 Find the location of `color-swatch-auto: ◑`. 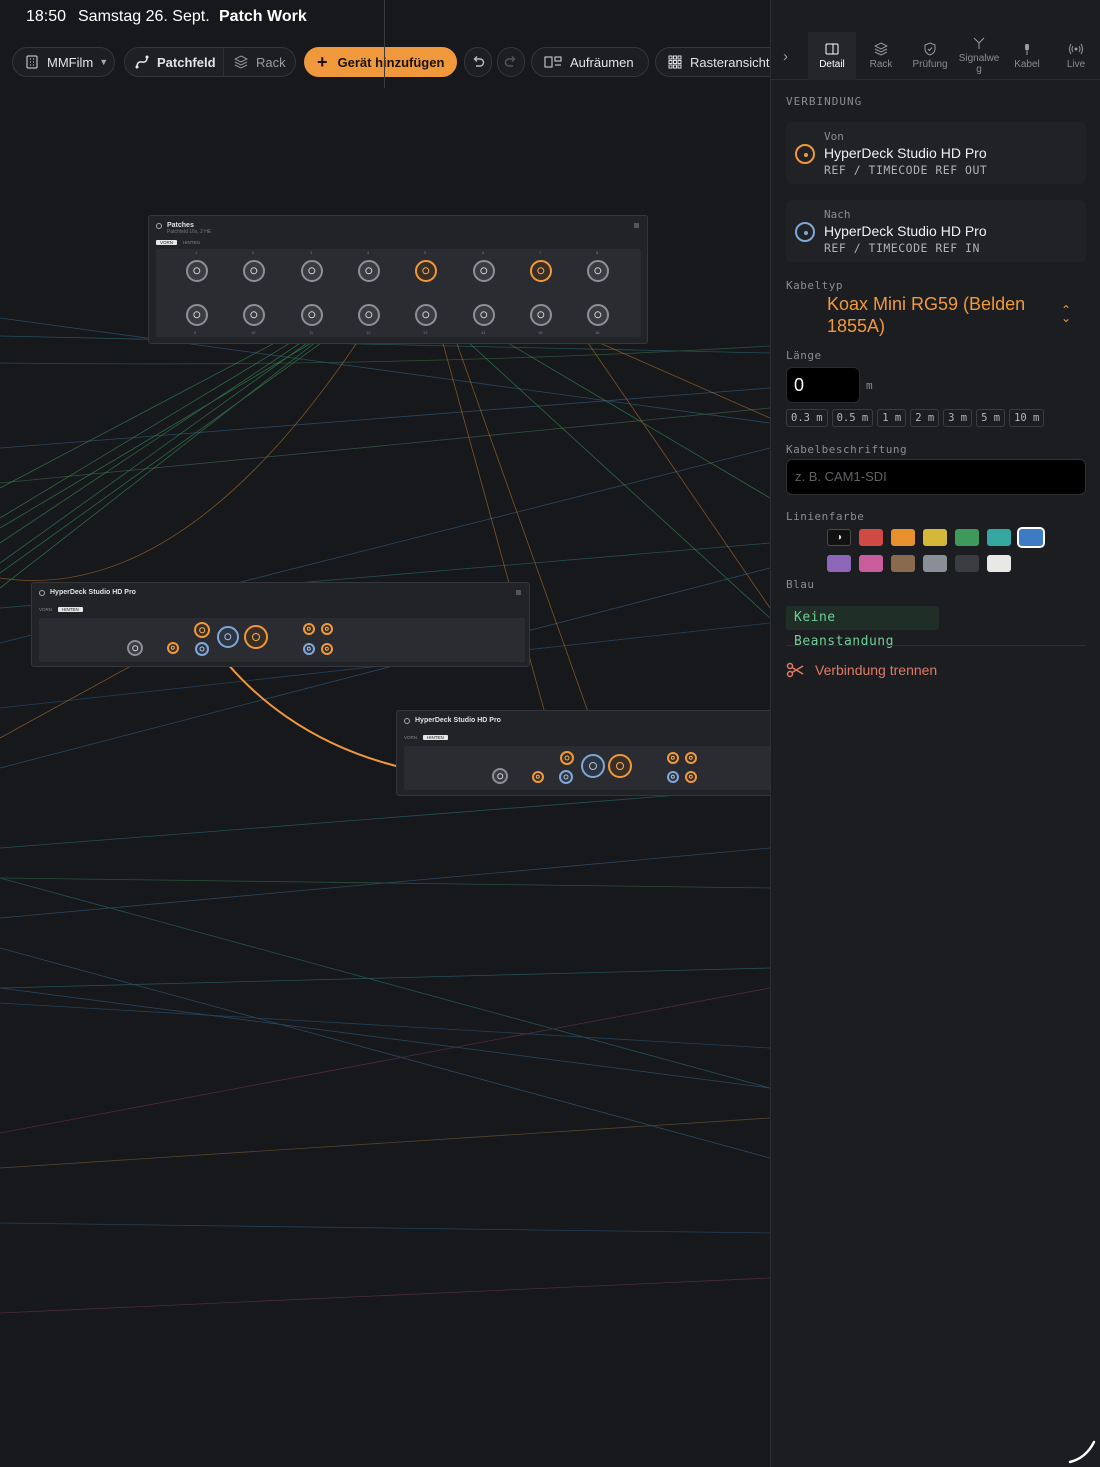

color-swatch-auto: ◑ is located at coordinates (839, 537).